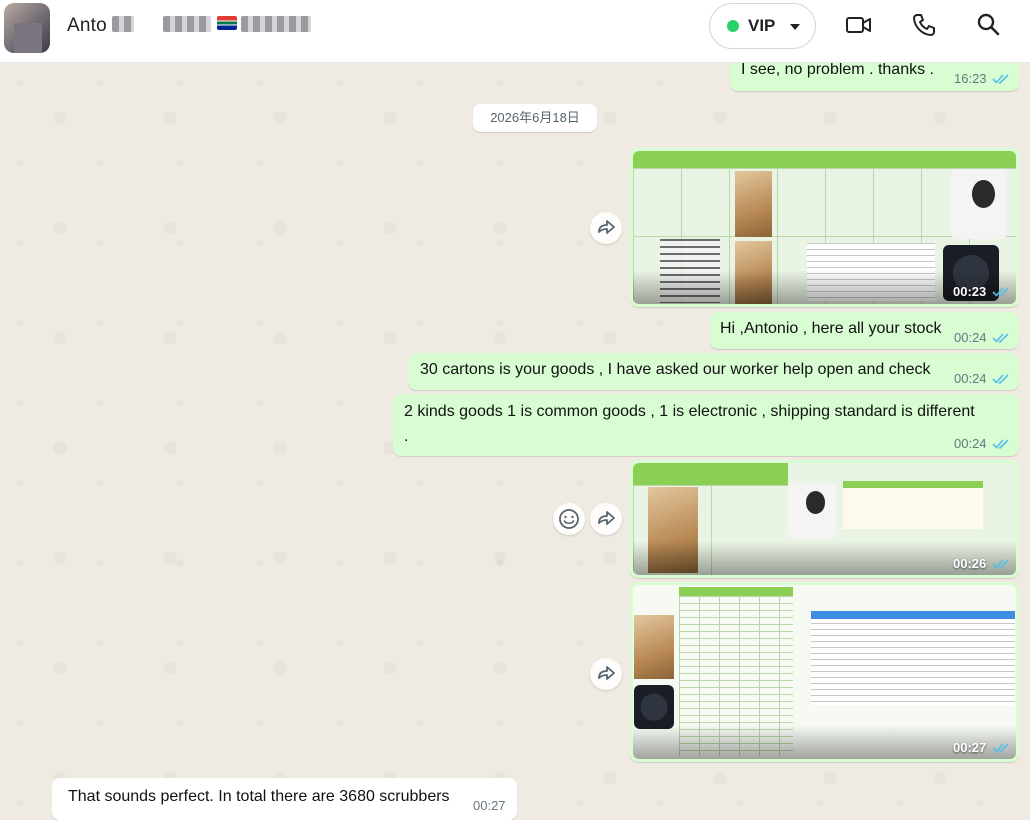  Describe the element at coordinates (837, 70) in the screenshot. I see `message-text: I see, no problem . thanks .` at that location.